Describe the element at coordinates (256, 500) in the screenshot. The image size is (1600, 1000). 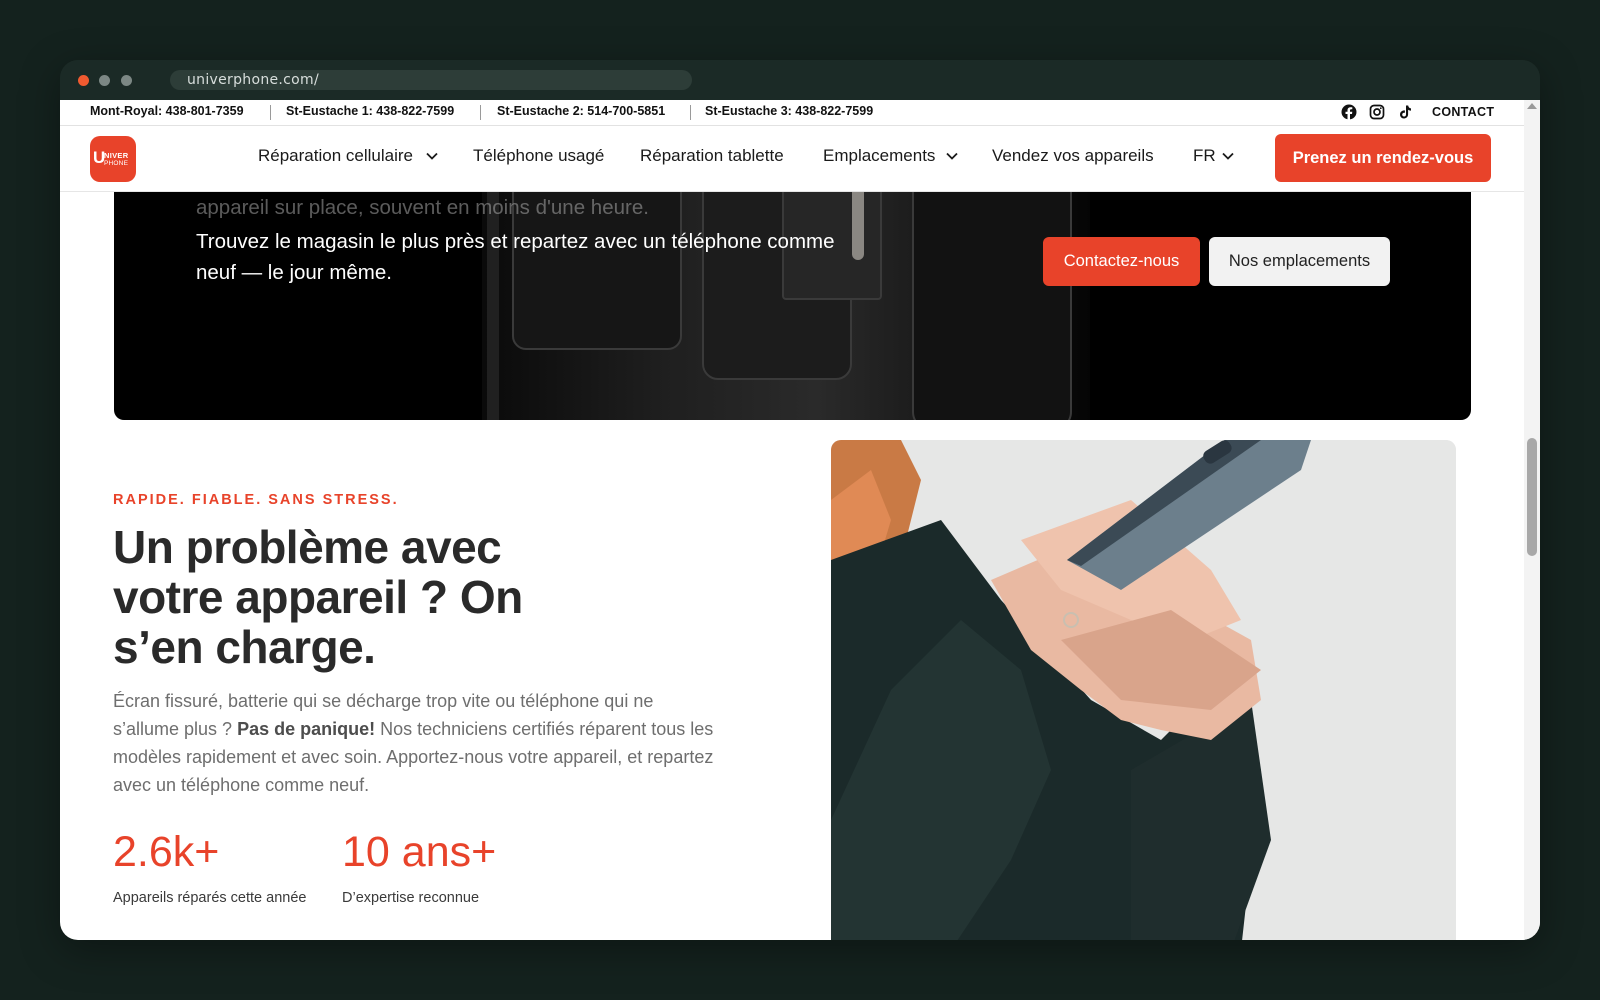
I see `section-eyebrow: RAPIDE. FIABLE. SANS STRESS.` at that location.